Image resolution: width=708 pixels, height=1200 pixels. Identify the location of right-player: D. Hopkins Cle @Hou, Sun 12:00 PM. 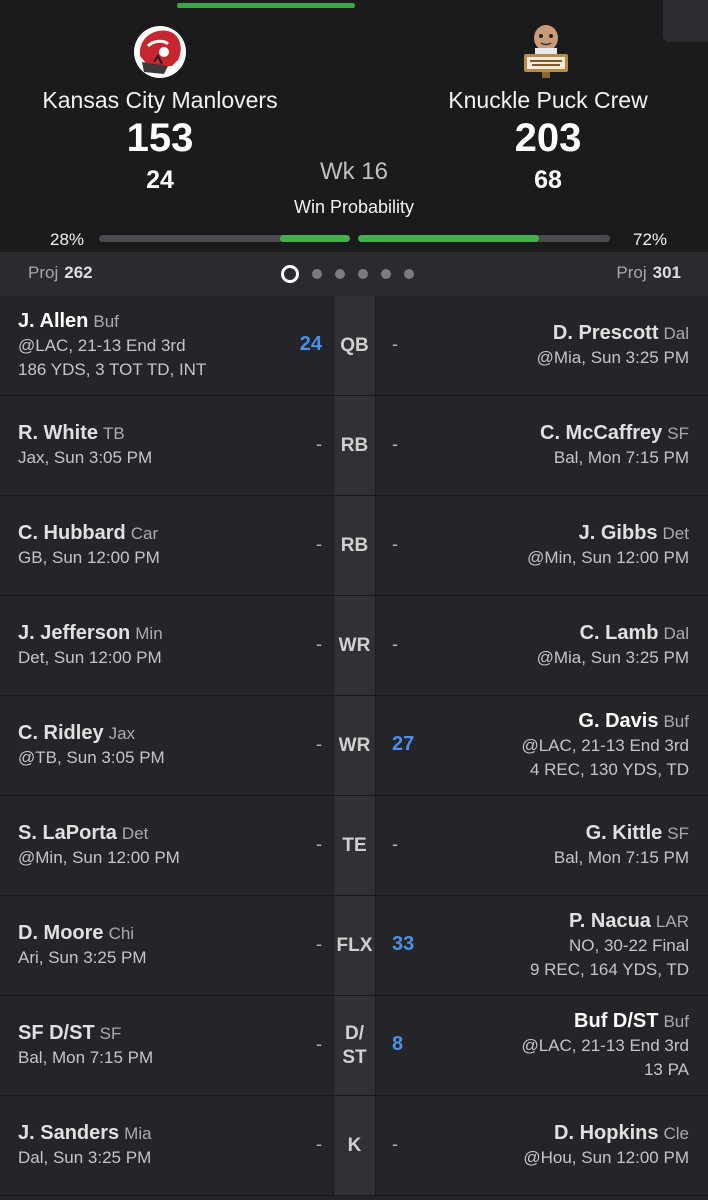
(549, 1145).